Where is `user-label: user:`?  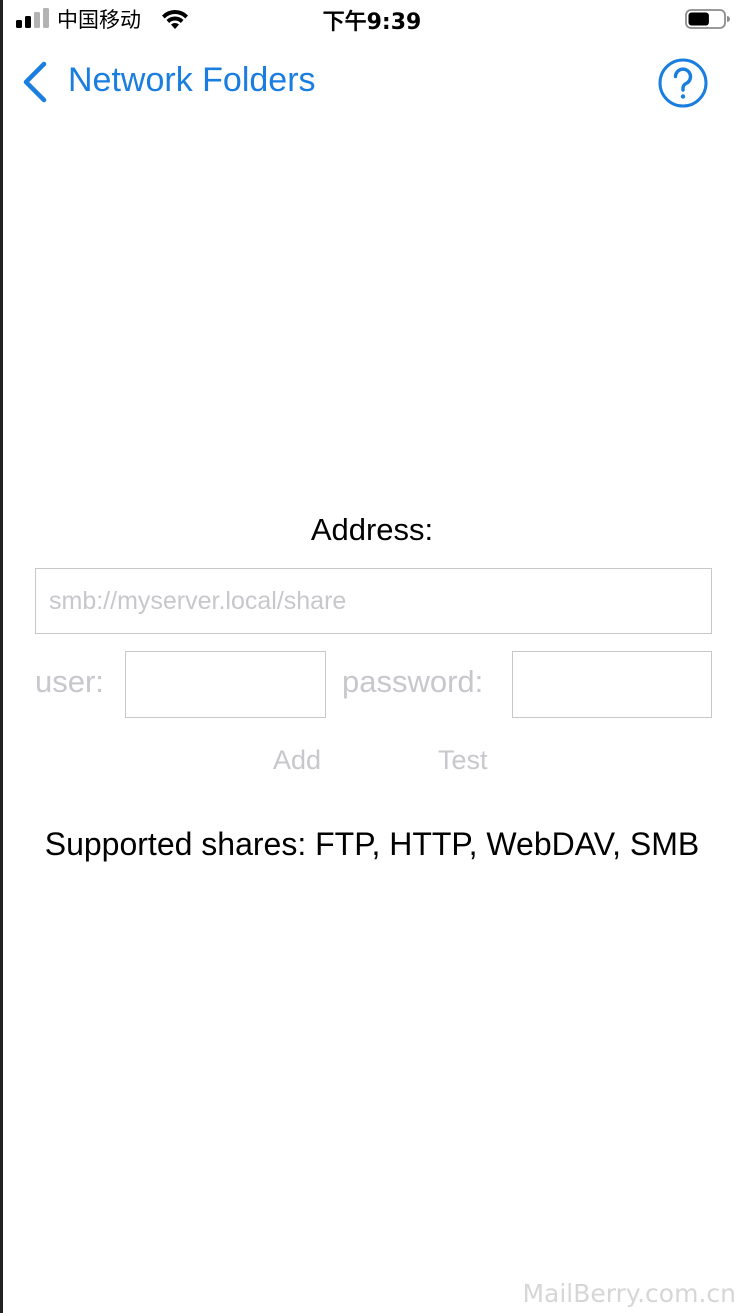 user-label: user: is located at coordinates (69, 681).